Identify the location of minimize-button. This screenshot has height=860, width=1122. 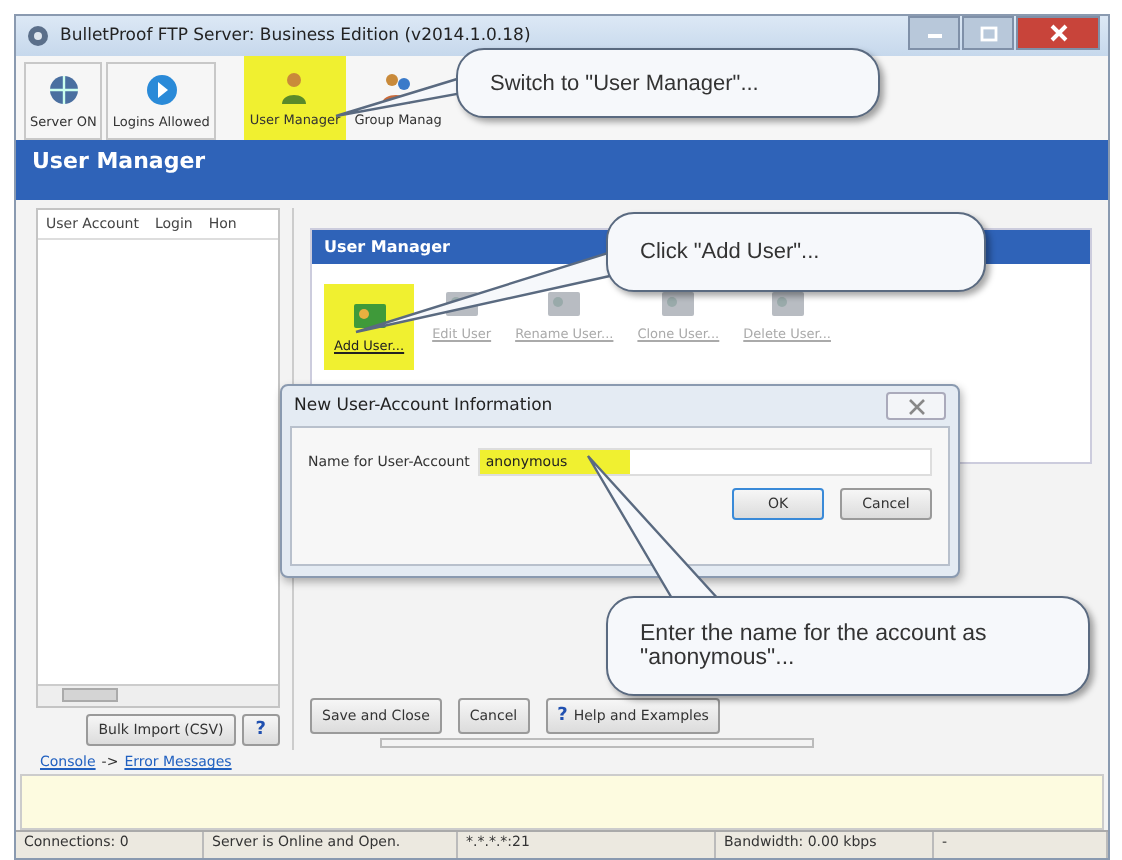
(934, 33).